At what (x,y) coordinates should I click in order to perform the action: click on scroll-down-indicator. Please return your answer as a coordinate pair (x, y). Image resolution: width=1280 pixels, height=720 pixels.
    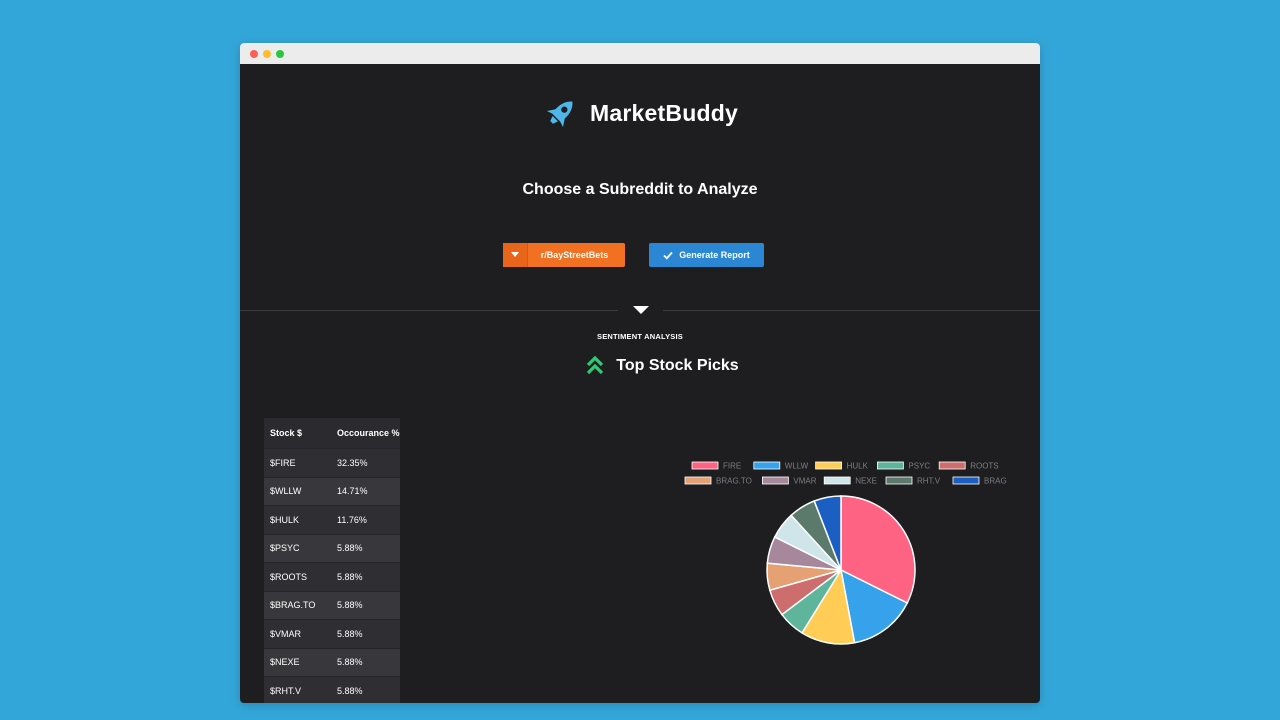
    Looking at the image, I should click on (640, 310).